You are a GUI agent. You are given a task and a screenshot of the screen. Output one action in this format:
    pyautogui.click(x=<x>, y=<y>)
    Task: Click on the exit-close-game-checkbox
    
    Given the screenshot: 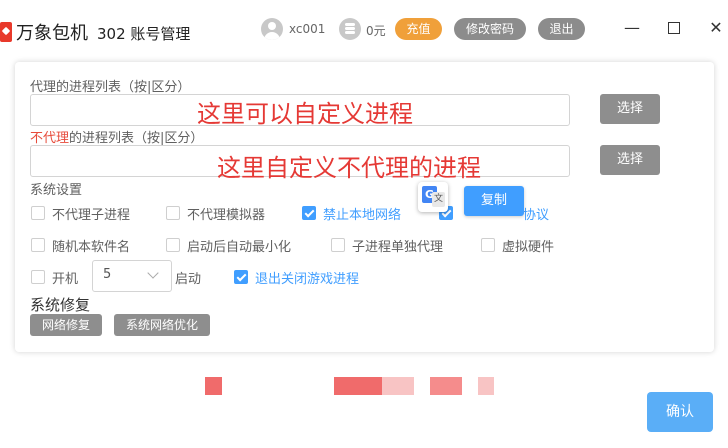 What is the action you would take?
    pyautogui.click(x=241, y=277)
    